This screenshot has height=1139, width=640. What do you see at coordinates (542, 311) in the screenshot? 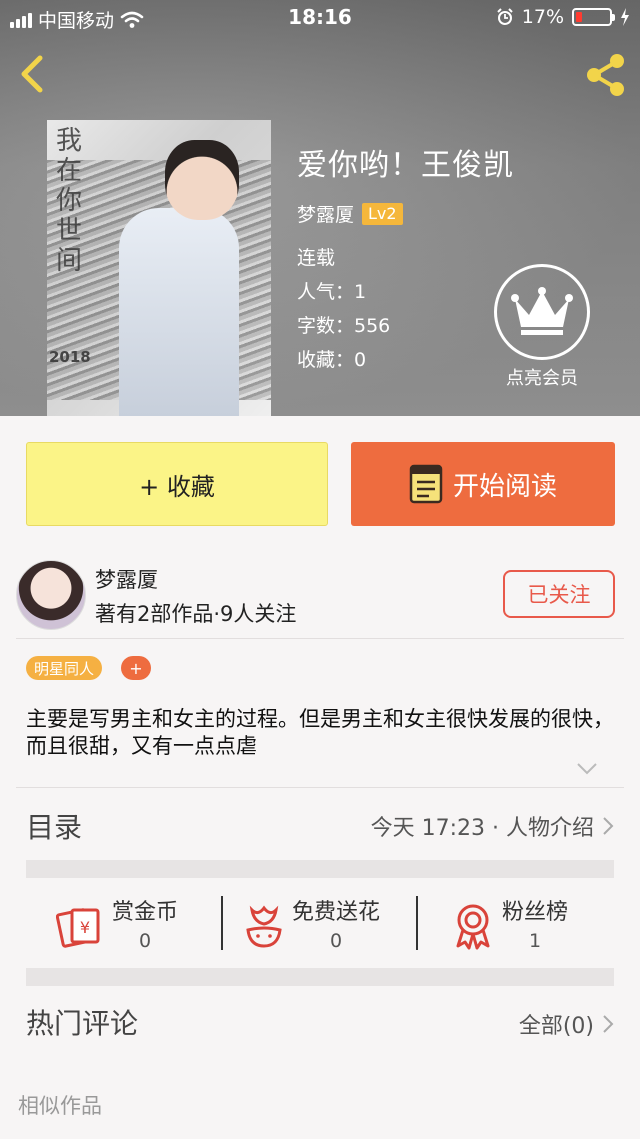
I see `crown-icon` at bounding box center [542, 311].